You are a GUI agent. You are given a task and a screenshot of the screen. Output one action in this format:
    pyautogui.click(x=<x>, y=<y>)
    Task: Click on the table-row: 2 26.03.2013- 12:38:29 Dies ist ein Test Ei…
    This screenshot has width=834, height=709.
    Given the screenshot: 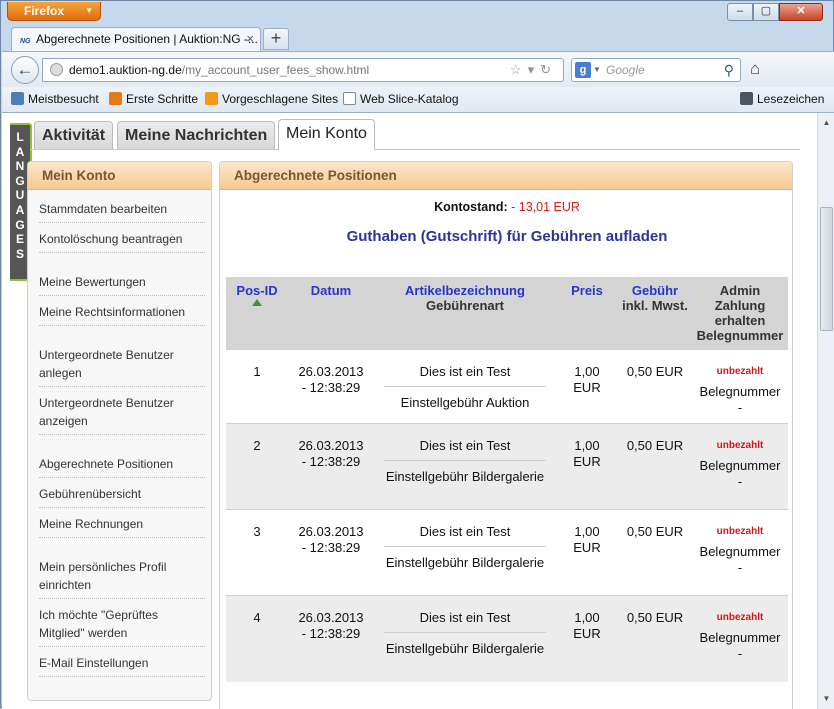 What is the action you would take?
    pyautogui.click(x=507, y=466)
    